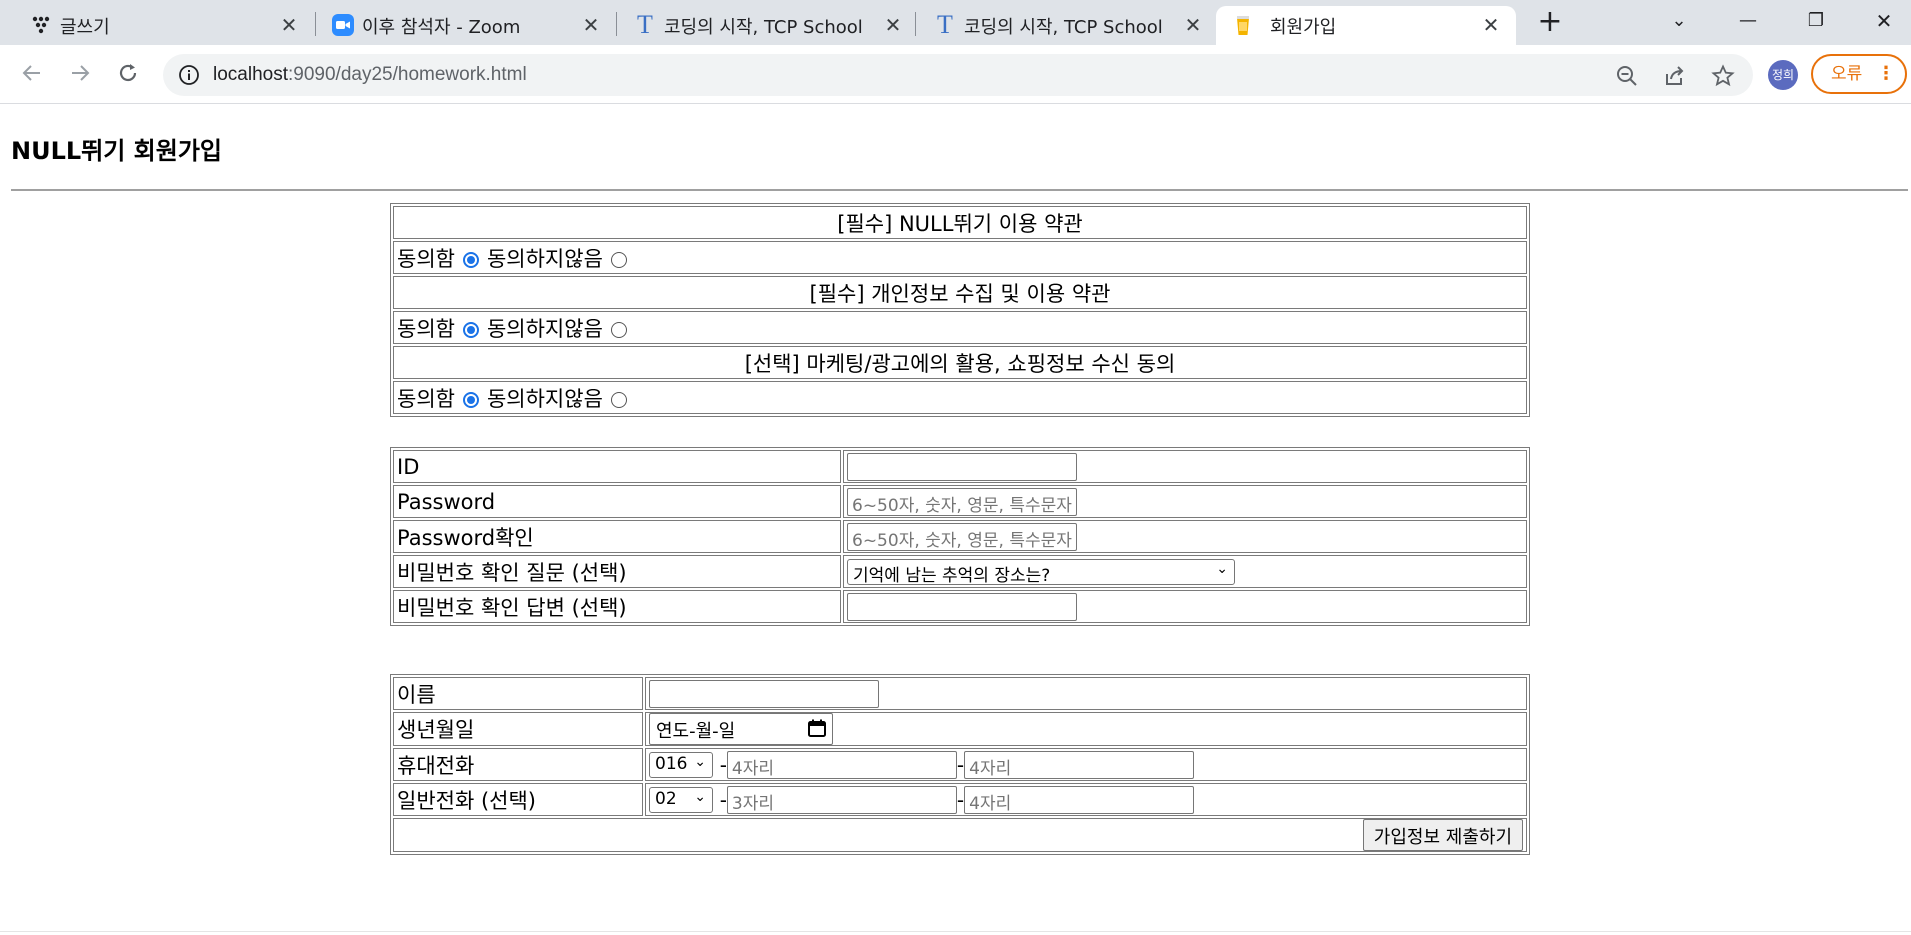  I want to click on submit-cell: 가입정보 제출하기, so click(960, 835).